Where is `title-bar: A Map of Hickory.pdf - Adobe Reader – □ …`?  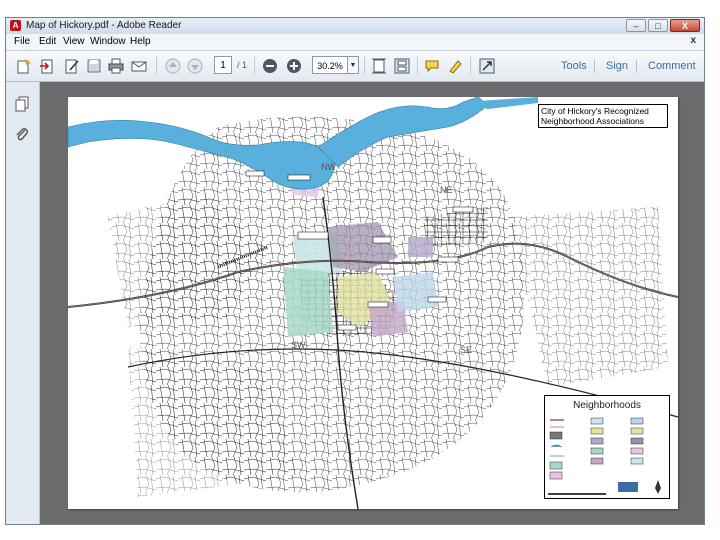 title-bar: A Map of Hickory.pdf - Adobe Reader – □ … is located at coordinates (355, 26).